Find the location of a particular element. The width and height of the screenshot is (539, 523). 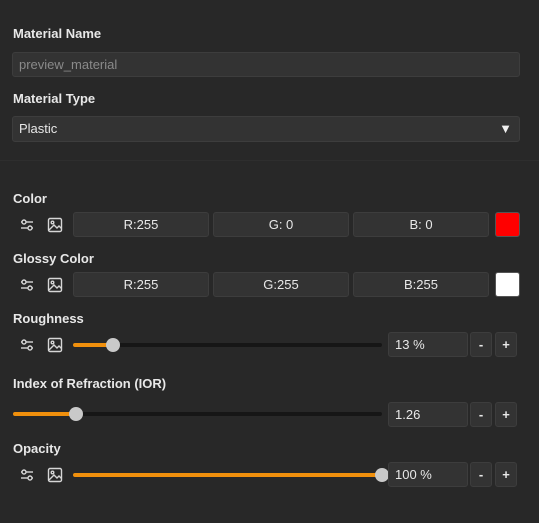

ior-value-field: 1.26 is located at coordinates (428, 414).